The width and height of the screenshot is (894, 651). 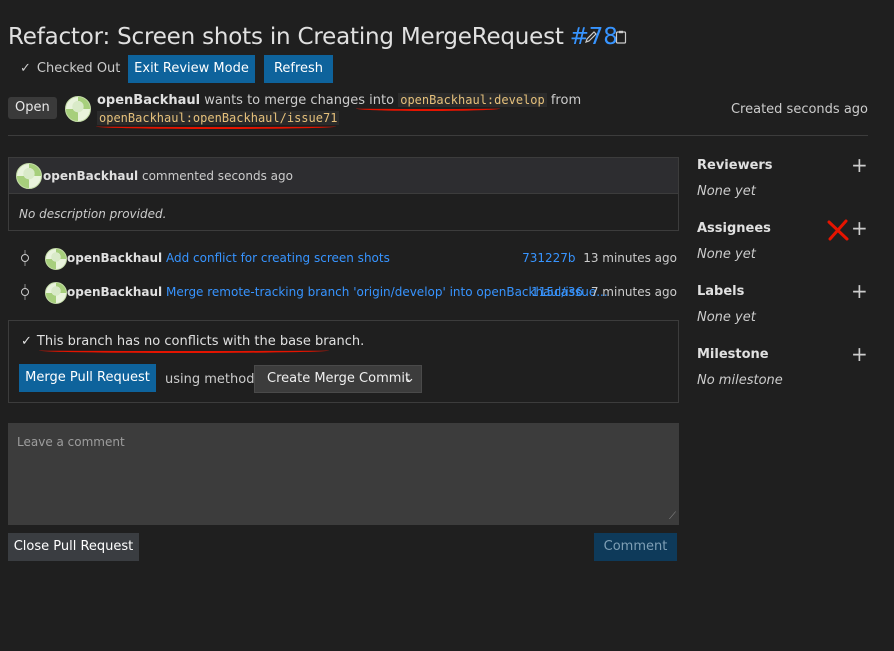 I want to click on reviewers-value: None yet, so click(x=726, y=191).